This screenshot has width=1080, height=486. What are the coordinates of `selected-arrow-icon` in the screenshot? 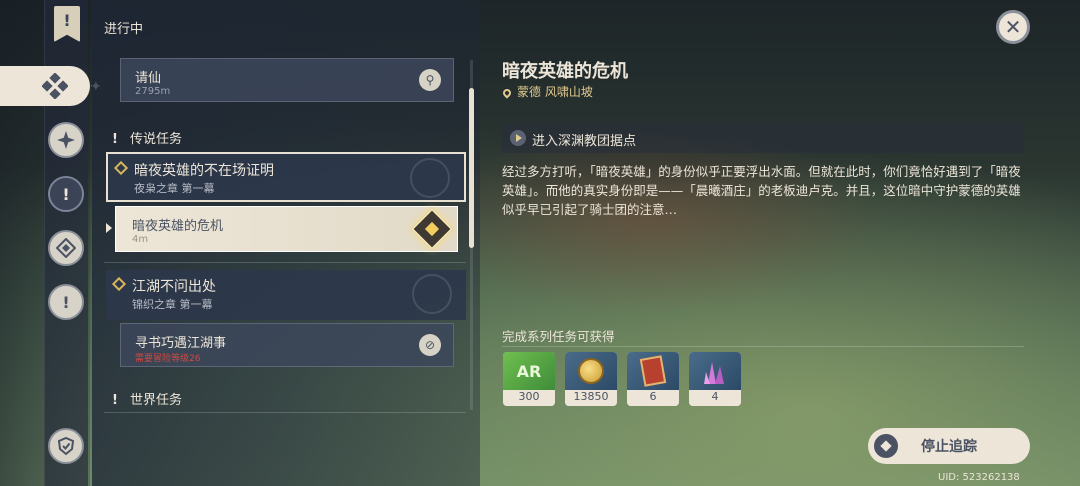 It's located at (109, 228).